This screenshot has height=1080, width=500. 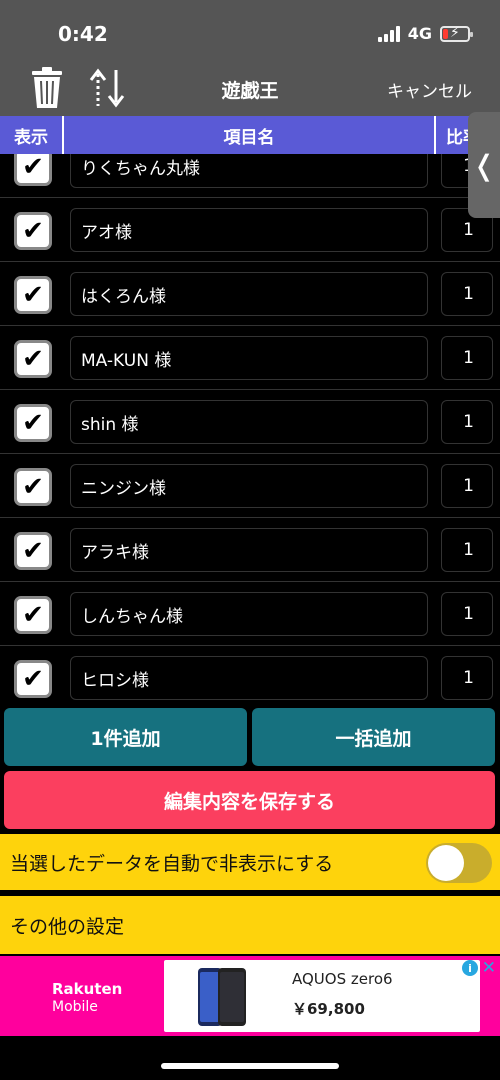 I want to click on item-name-input: アオ様, so click(x=249, y=230).